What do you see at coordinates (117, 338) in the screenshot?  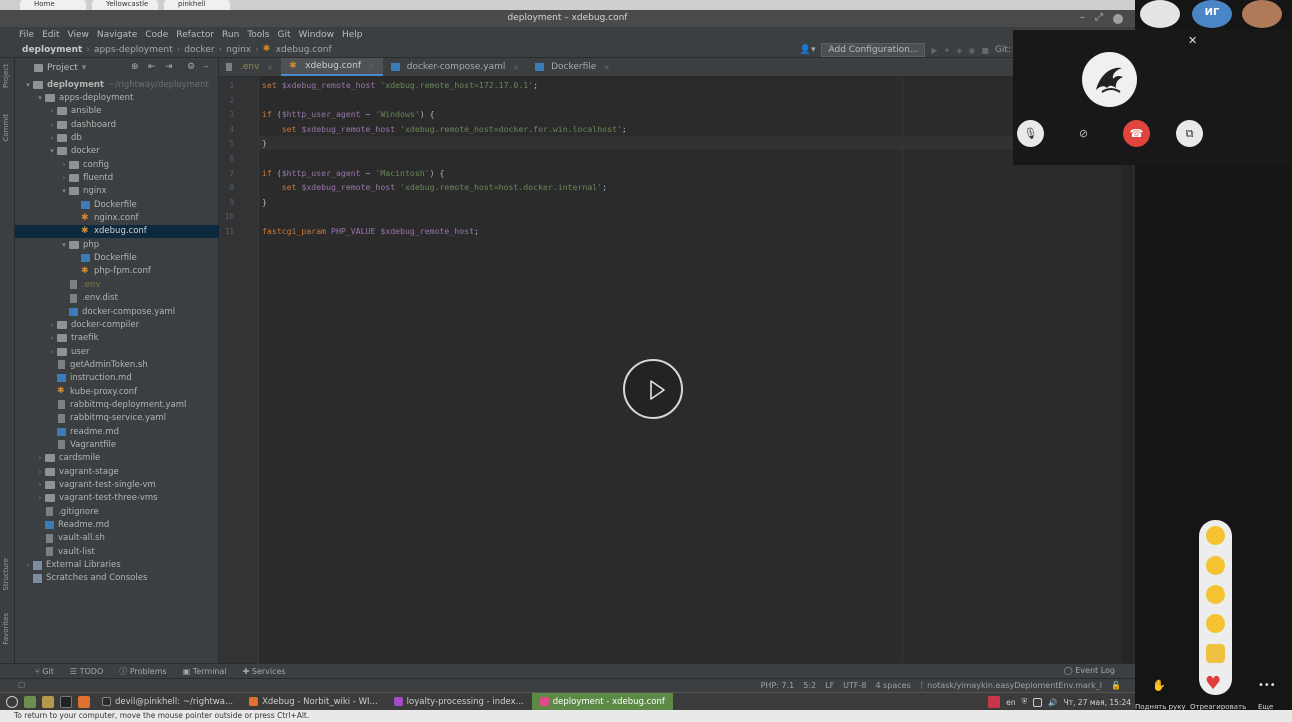 I see `tree-item: › traefik` at bounding box center [117, 338].